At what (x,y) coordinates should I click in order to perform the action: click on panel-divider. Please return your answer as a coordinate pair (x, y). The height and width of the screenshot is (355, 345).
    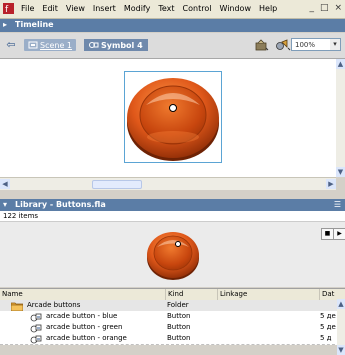
    Looking at the image, I should click on (172, 194).